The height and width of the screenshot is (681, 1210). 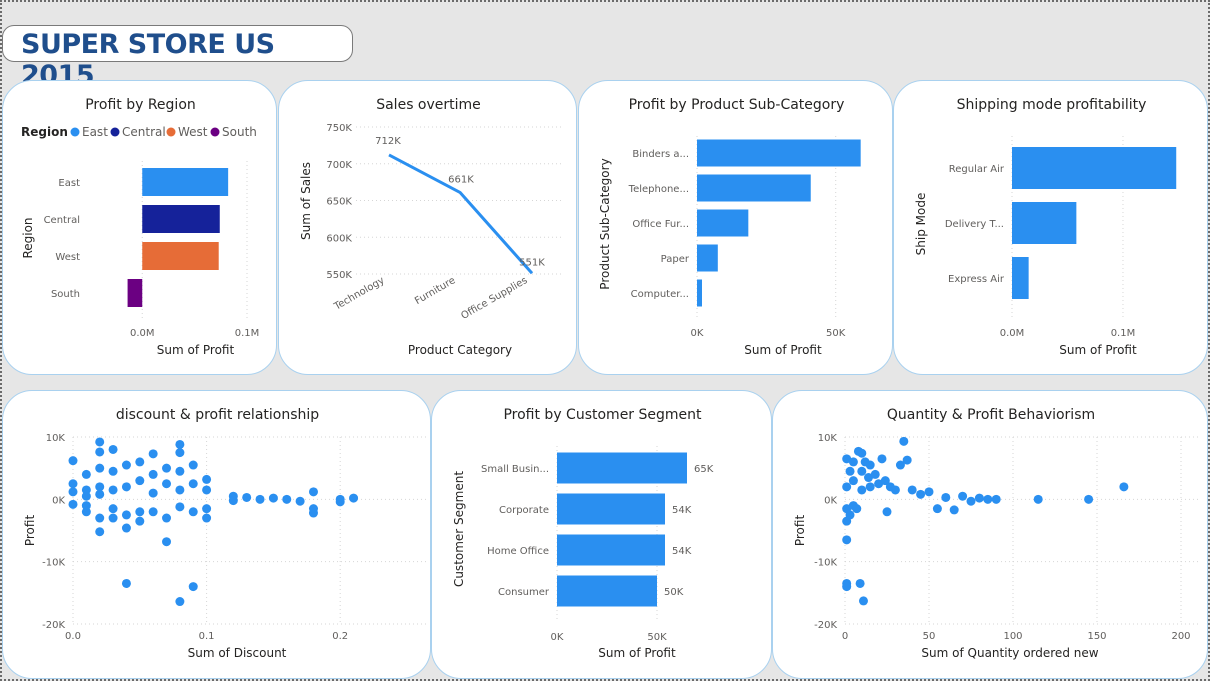 I want to click on x-axis-title: Sum of Quantity ordered new, so click(x=1009, y=653).